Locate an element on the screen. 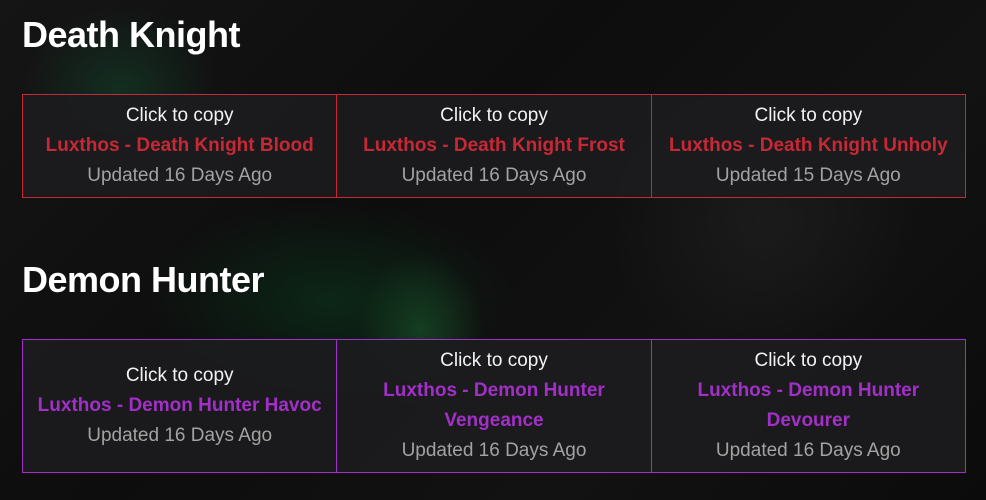  section-title-death-knight: Death Knight is located at coordinates (131, 34).